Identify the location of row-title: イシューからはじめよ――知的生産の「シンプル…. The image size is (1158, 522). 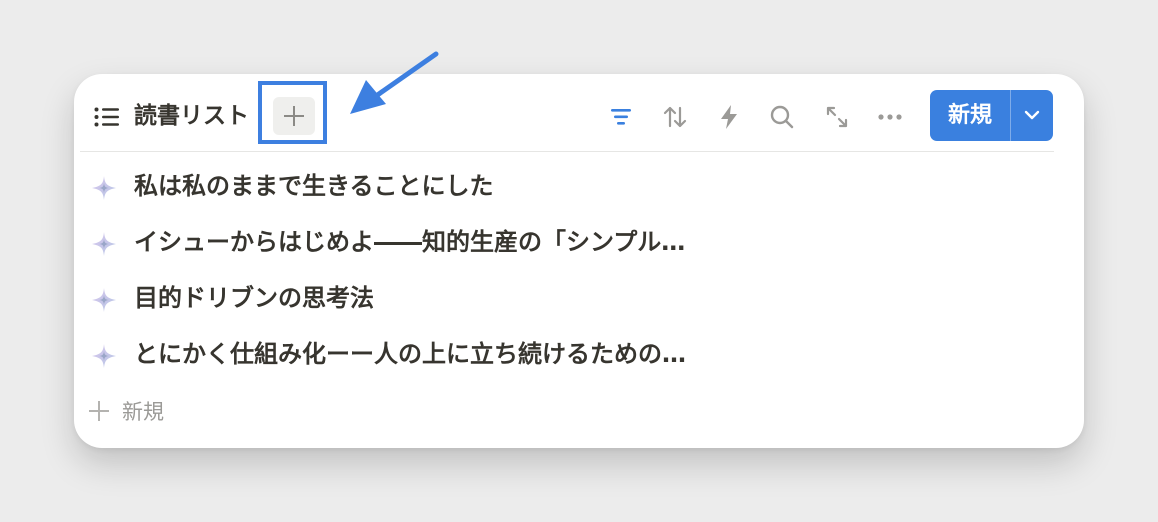
(410, 242).